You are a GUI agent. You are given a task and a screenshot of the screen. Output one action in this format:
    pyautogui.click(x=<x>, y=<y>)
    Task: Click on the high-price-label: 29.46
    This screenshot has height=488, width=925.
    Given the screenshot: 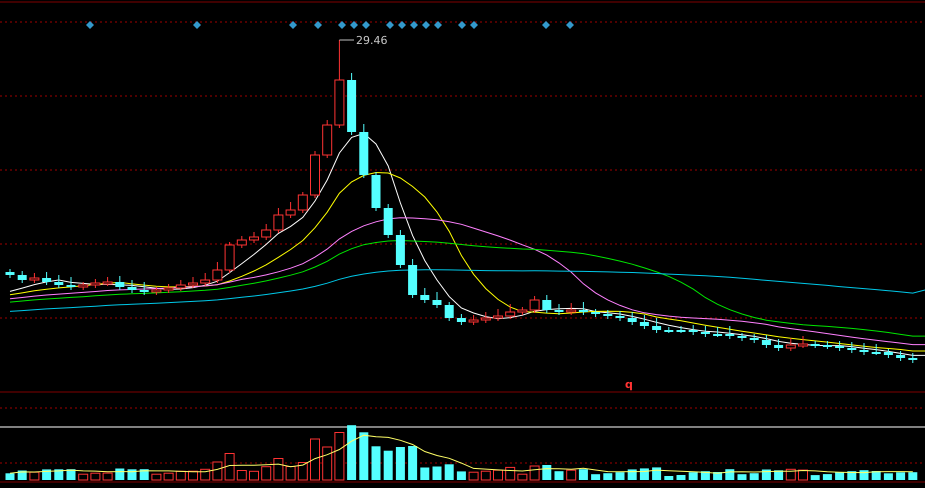 What is the action you would take?
    pyautogui.click(x=372, y=40)
    